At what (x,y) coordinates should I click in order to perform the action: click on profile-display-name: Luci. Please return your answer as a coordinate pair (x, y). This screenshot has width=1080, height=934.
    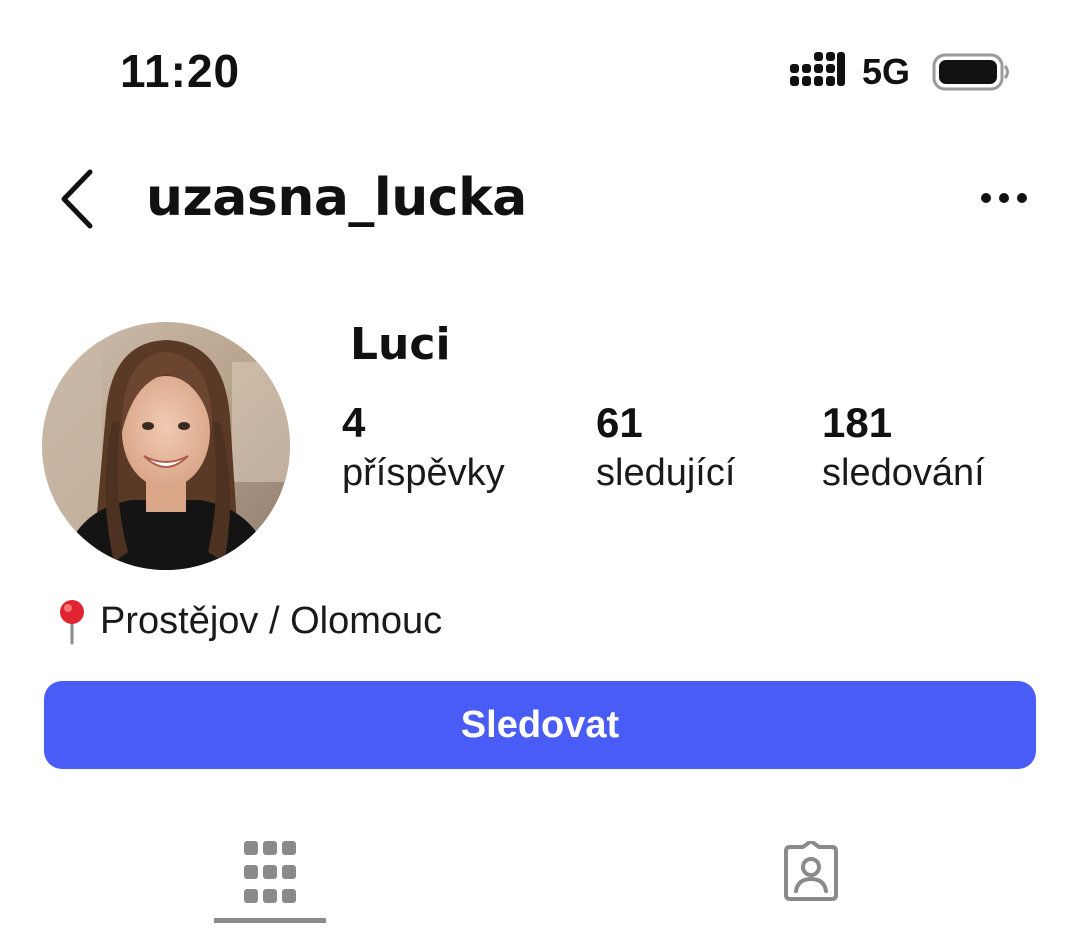
    Looking at the image, I should click on (400, 344).